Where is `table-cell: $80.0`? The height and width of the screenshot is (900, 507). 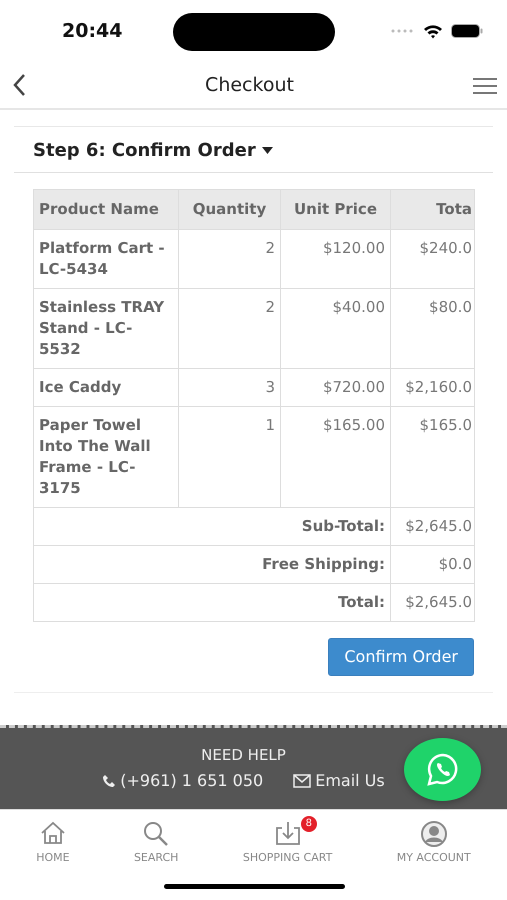
table-cell: $80.0 is located at coordinates (432, 328).